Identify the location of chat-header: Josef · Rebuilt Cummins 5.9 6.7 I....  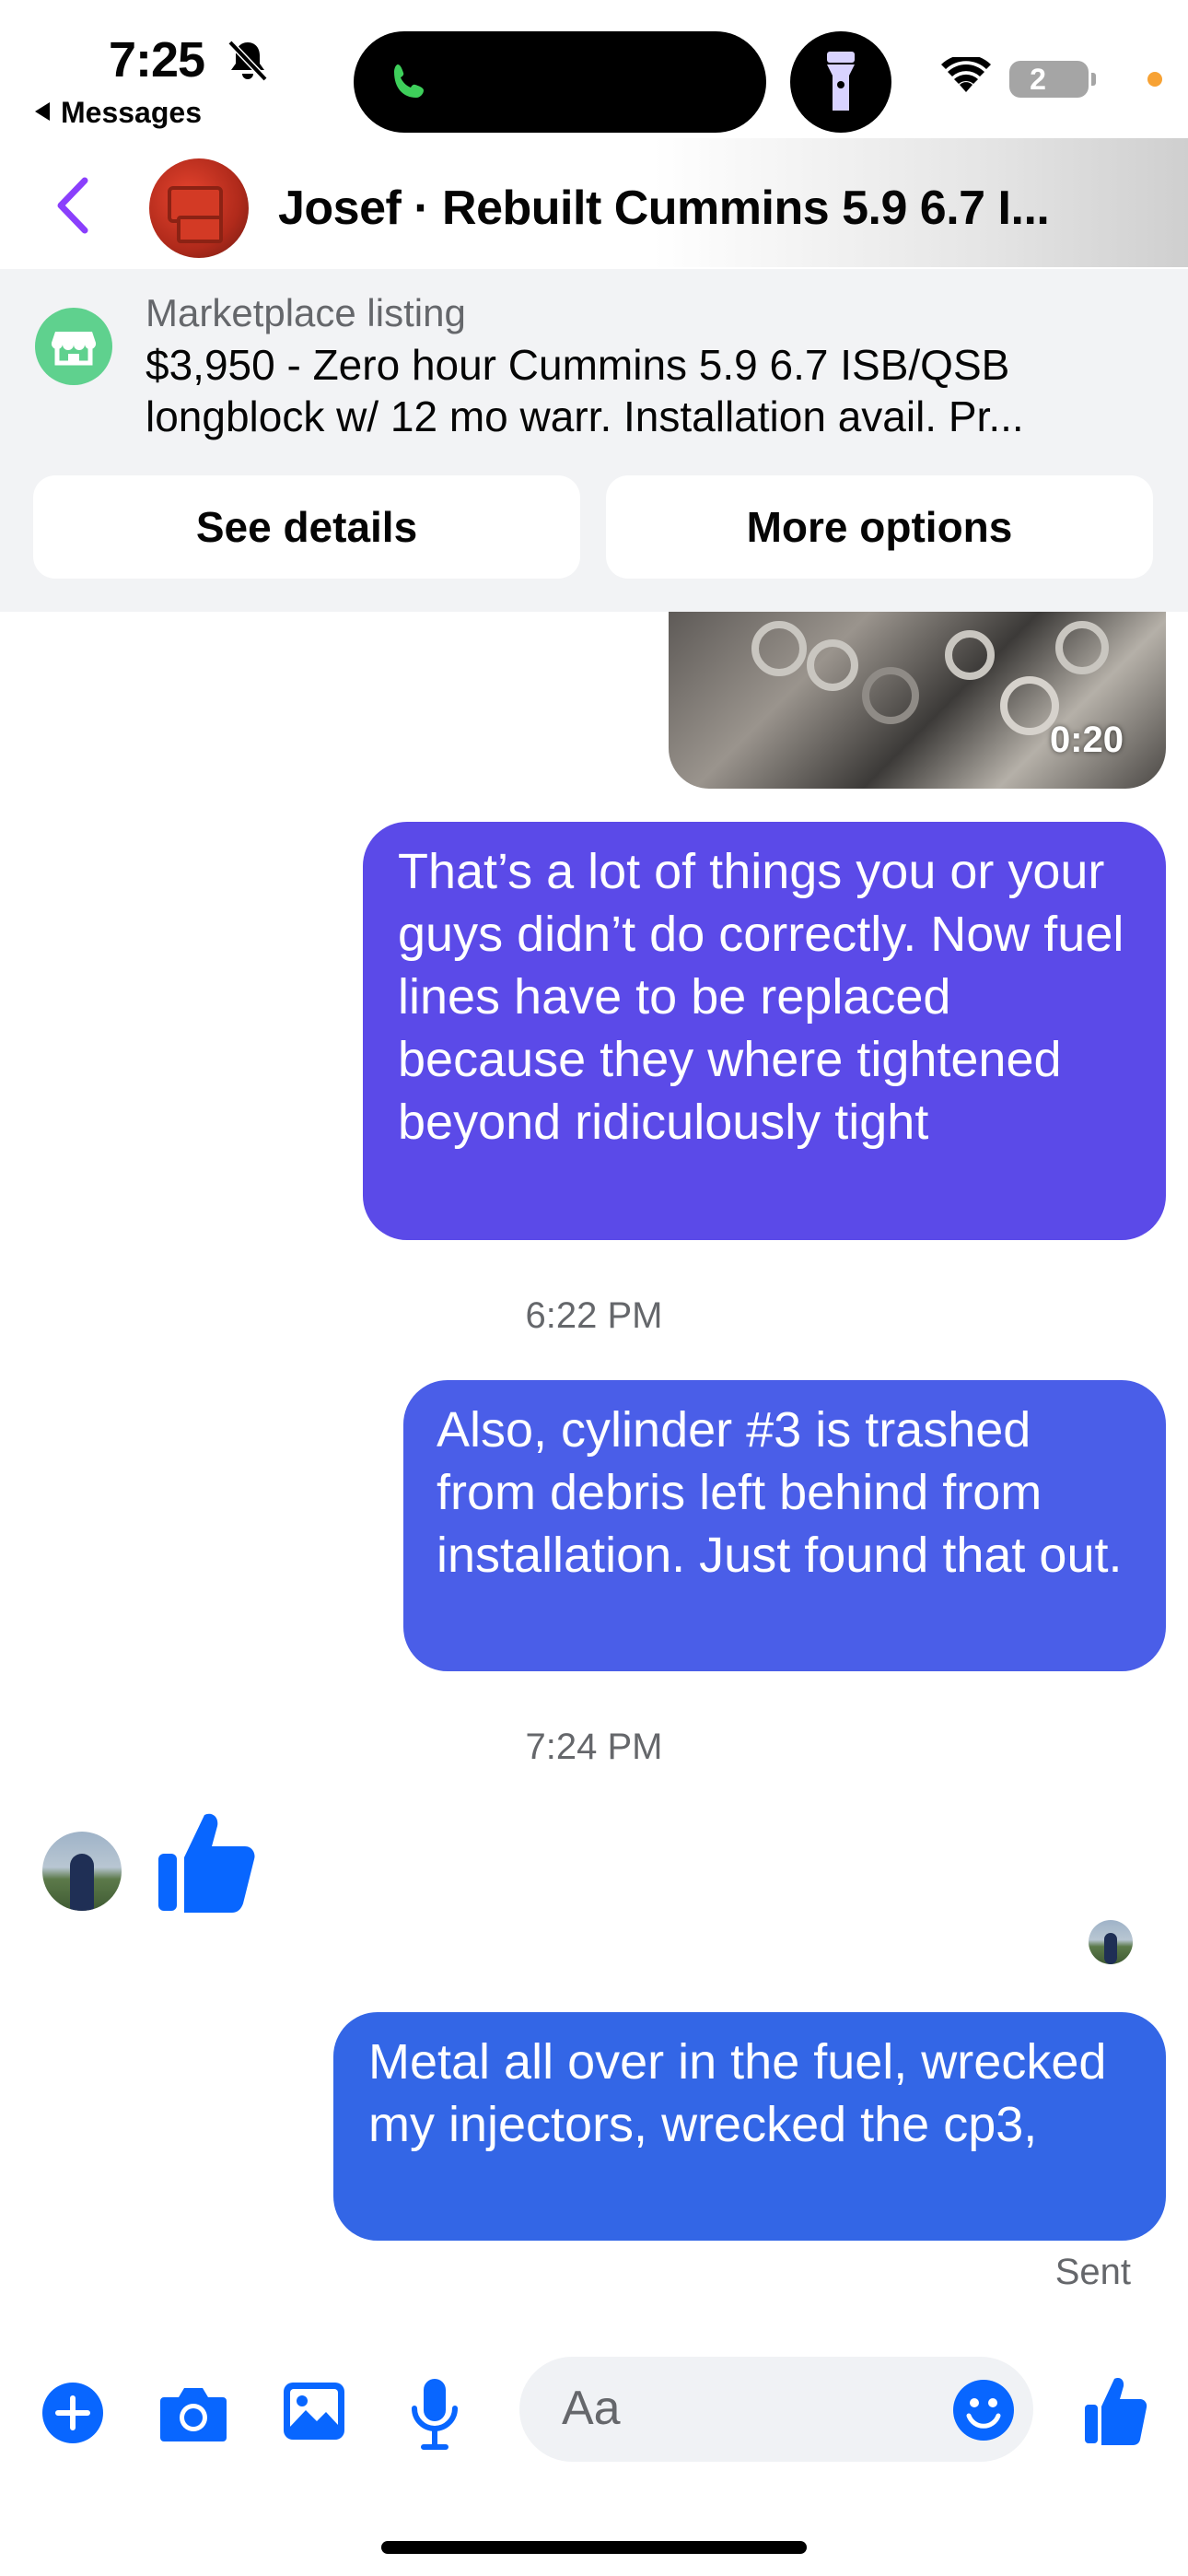
(594, 202).